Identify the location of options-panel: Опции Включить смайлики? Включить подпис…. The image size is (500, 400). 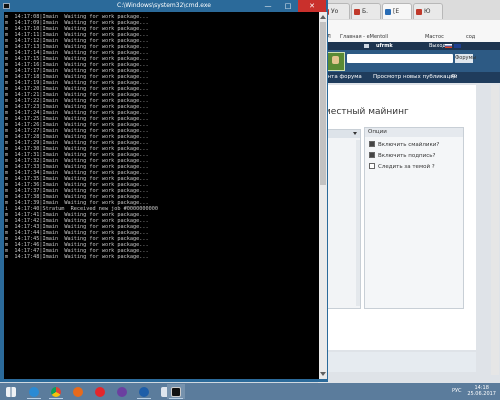
(414, 218).